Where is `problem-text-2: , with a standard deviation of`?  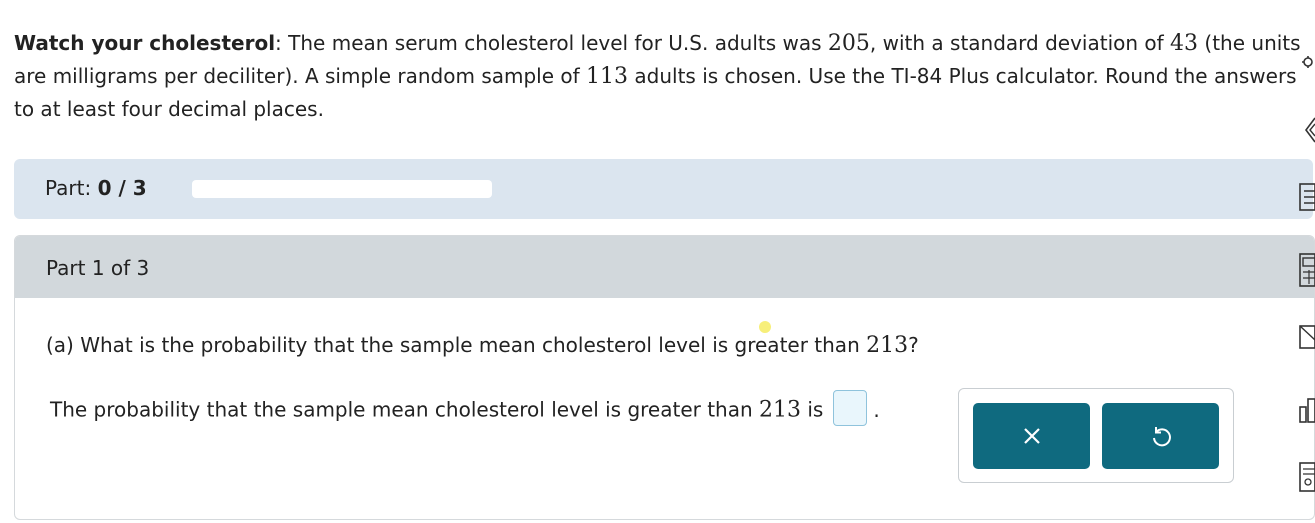
problem-text-2: , with a standard deviation of is located at coordinates (1020, 43).